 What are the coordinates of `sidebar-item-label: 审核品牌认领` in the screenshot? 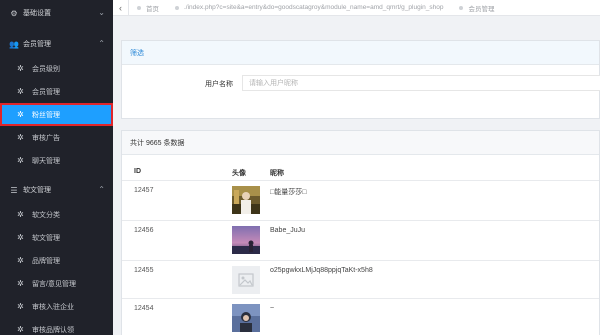 It's located at (53, 330).